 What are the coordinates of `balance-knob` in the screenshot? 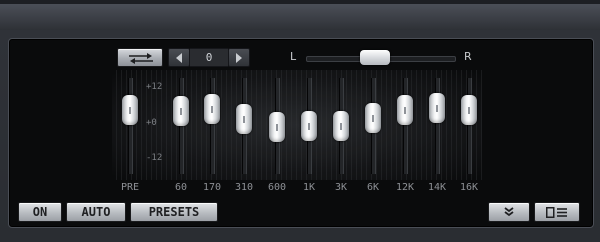 It's located at (375, 57).